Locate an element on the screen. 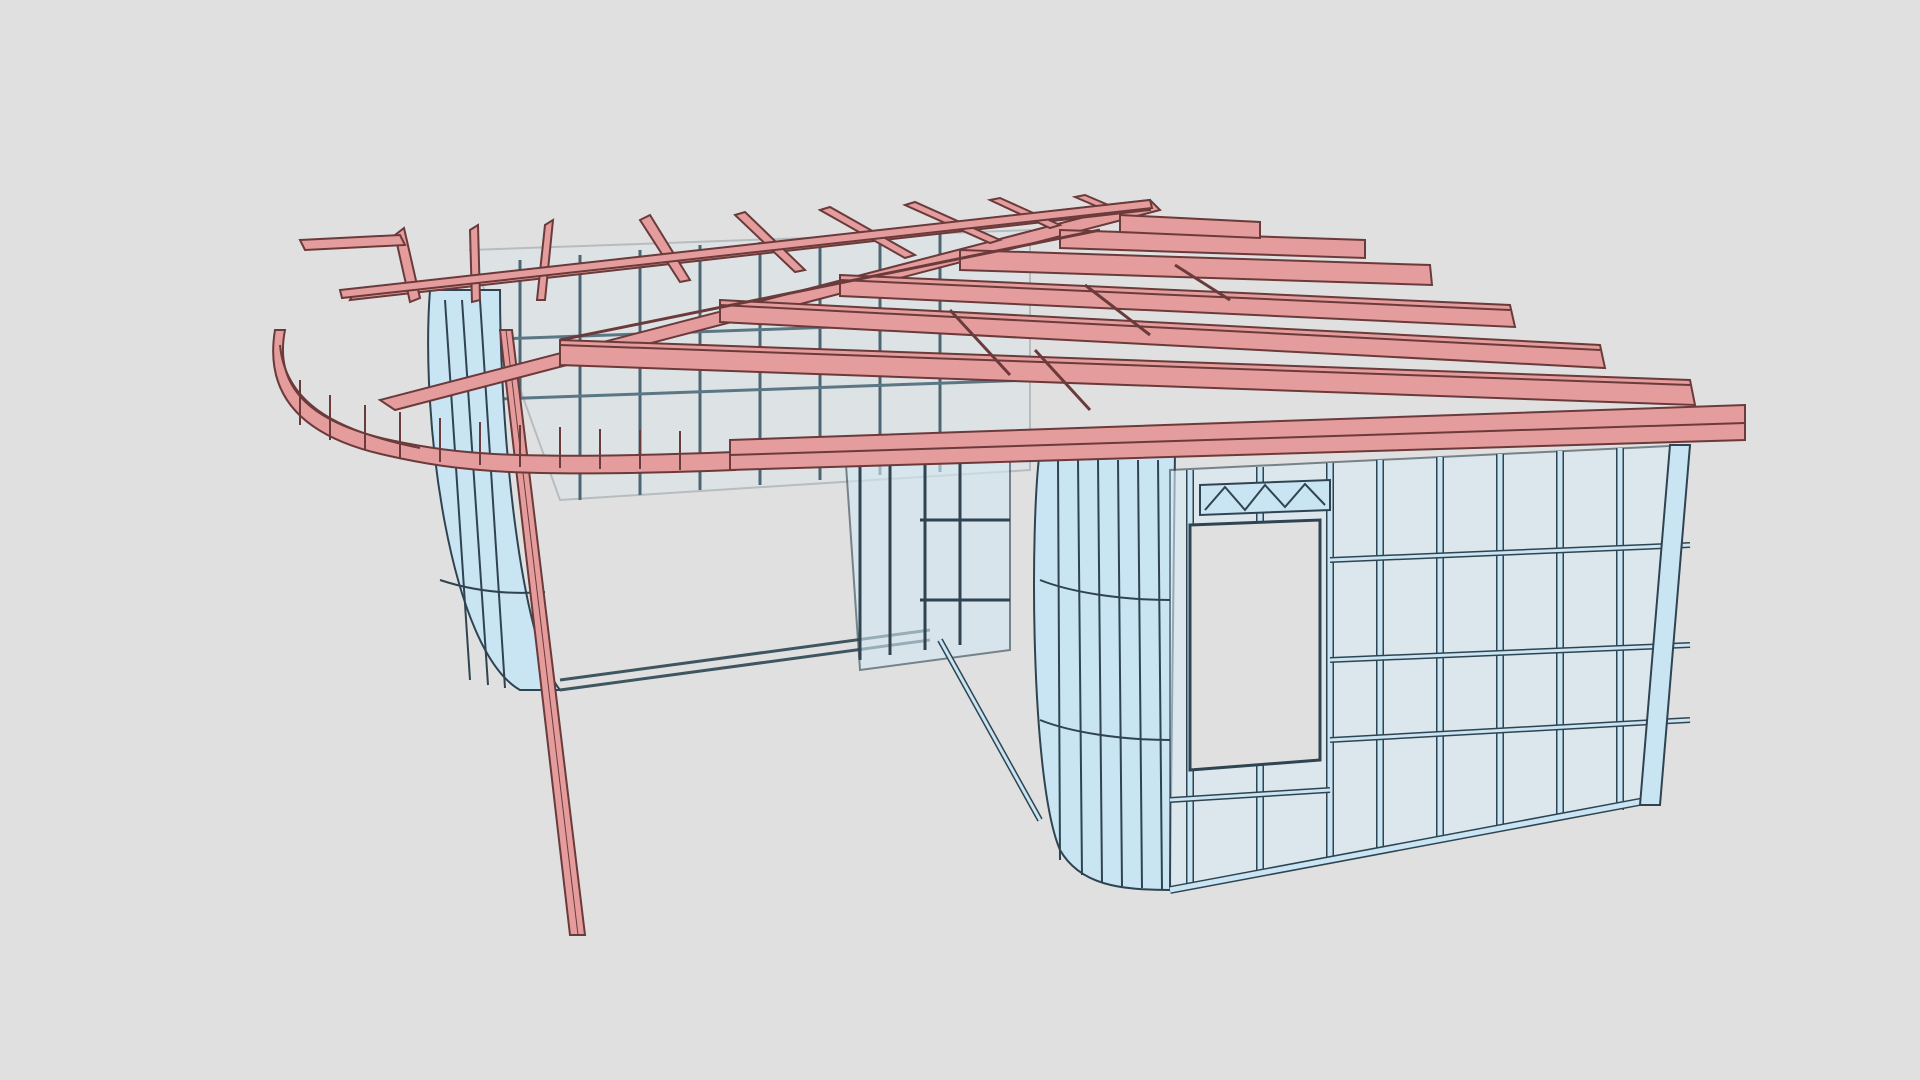  middle-partition-wall is located at coordinates (943, 635).